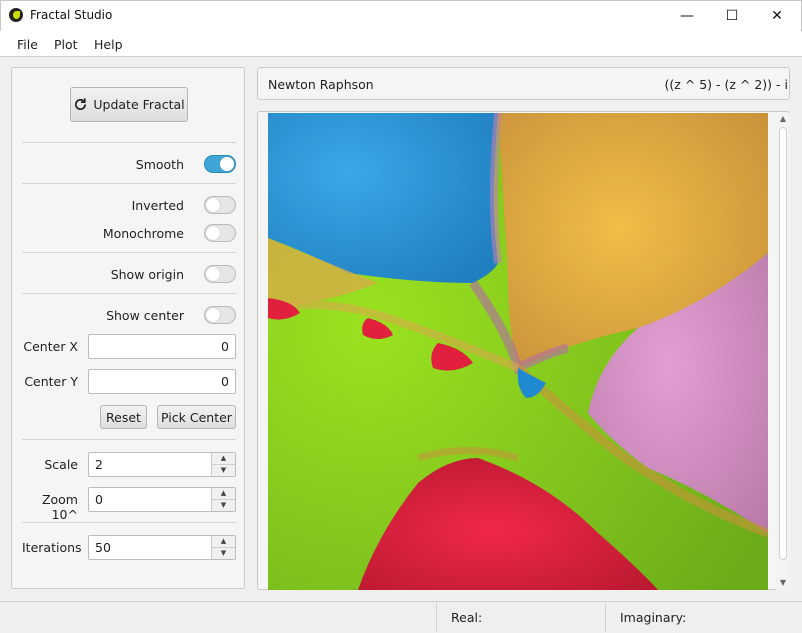 Image resolution: width=802 pixels, height=633 pixels. I want to click on minimize-button: —, so click(687, 15).